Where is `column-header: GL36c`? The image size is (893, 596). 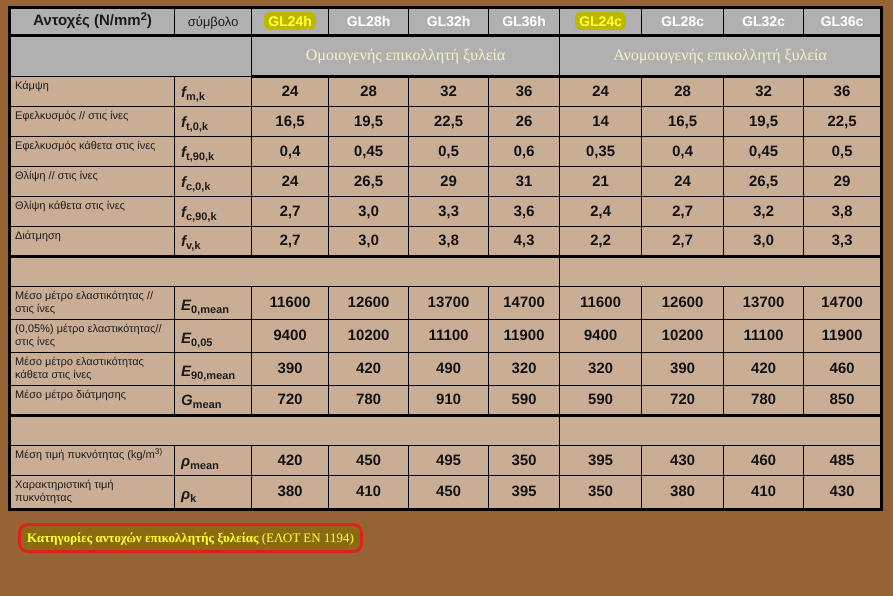
column-header: GL36c is located at coordinates (842, 21).